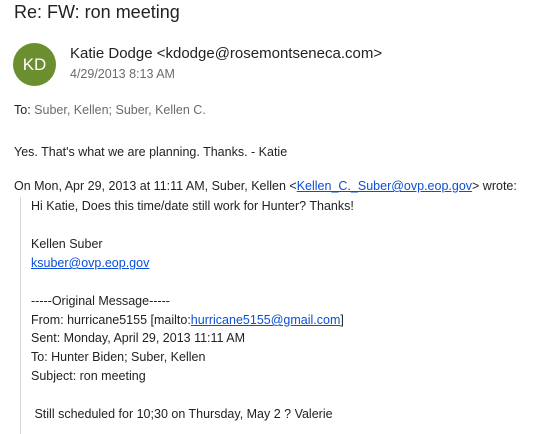 This screenshot has height=434, width=560. Describe the element at coordinates (138, 338) in the screenshot. I see `original-sent-line: Sent: Monday, April 29, 2013 11:11 AM` at that location.